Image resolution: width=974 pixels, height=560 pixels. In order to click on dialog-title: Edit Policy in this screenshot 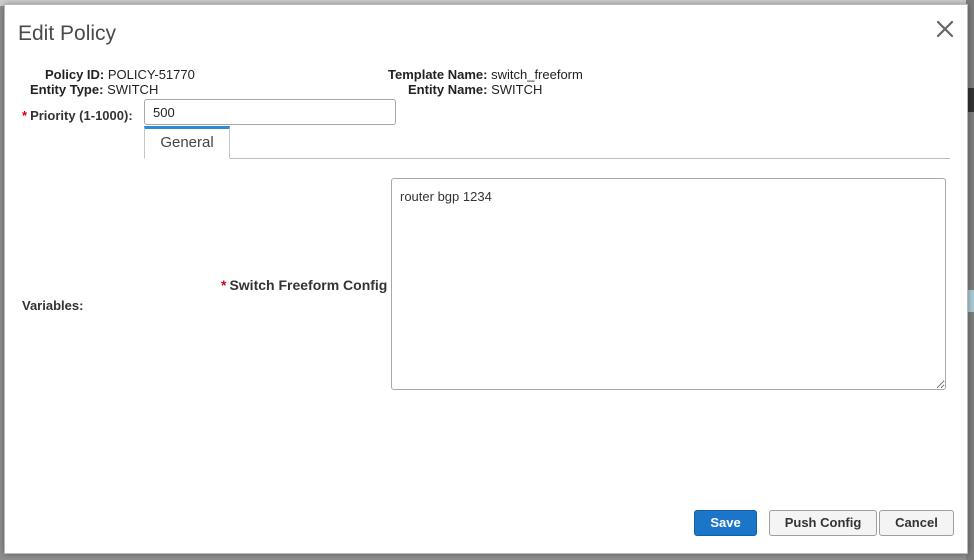, I will do `click(67, 33)`.